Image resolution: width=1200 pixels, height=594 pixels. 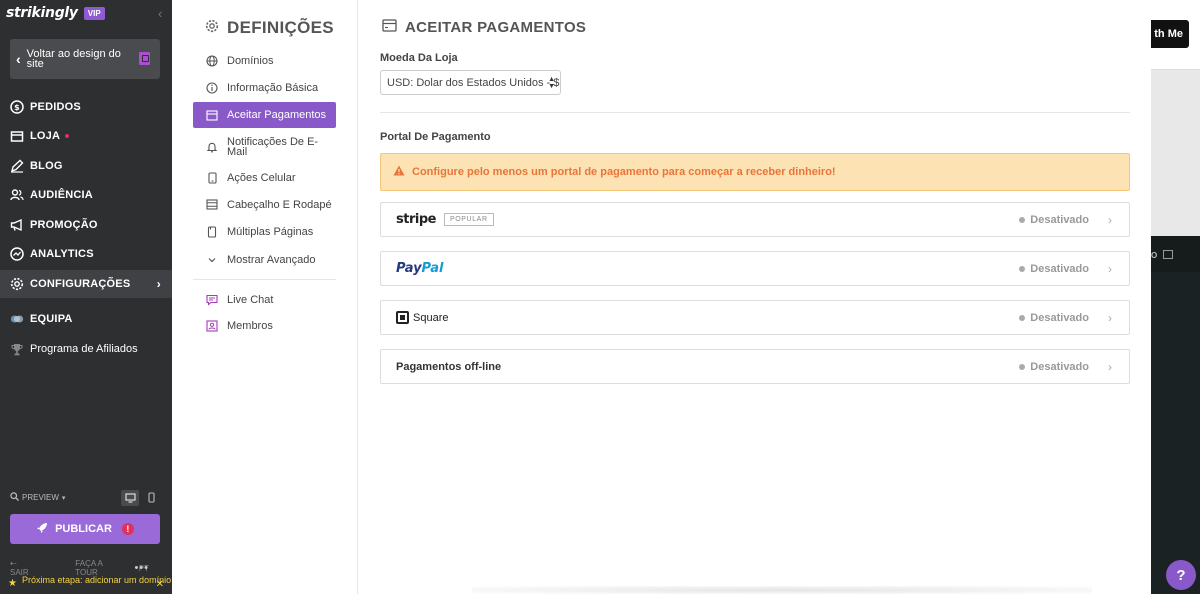 What do you see at coordinates (86, 284) in the screenshot?
I see `nav-item-configuracoes: CONFIGURAÇÕES ›` at bounding box center [86, 284].